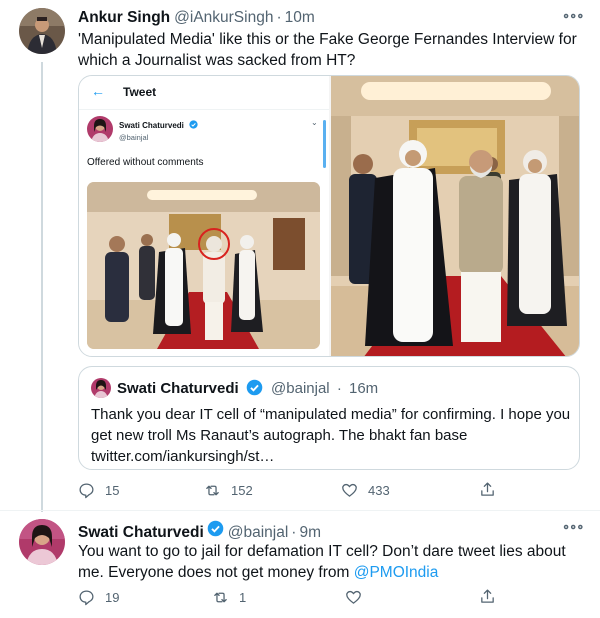 This screenshot has width=600, height=618. What do you see at coordinates (100, 129) in the screenshot?
I see `embedded-avatar` at bounding box center [100, 129].